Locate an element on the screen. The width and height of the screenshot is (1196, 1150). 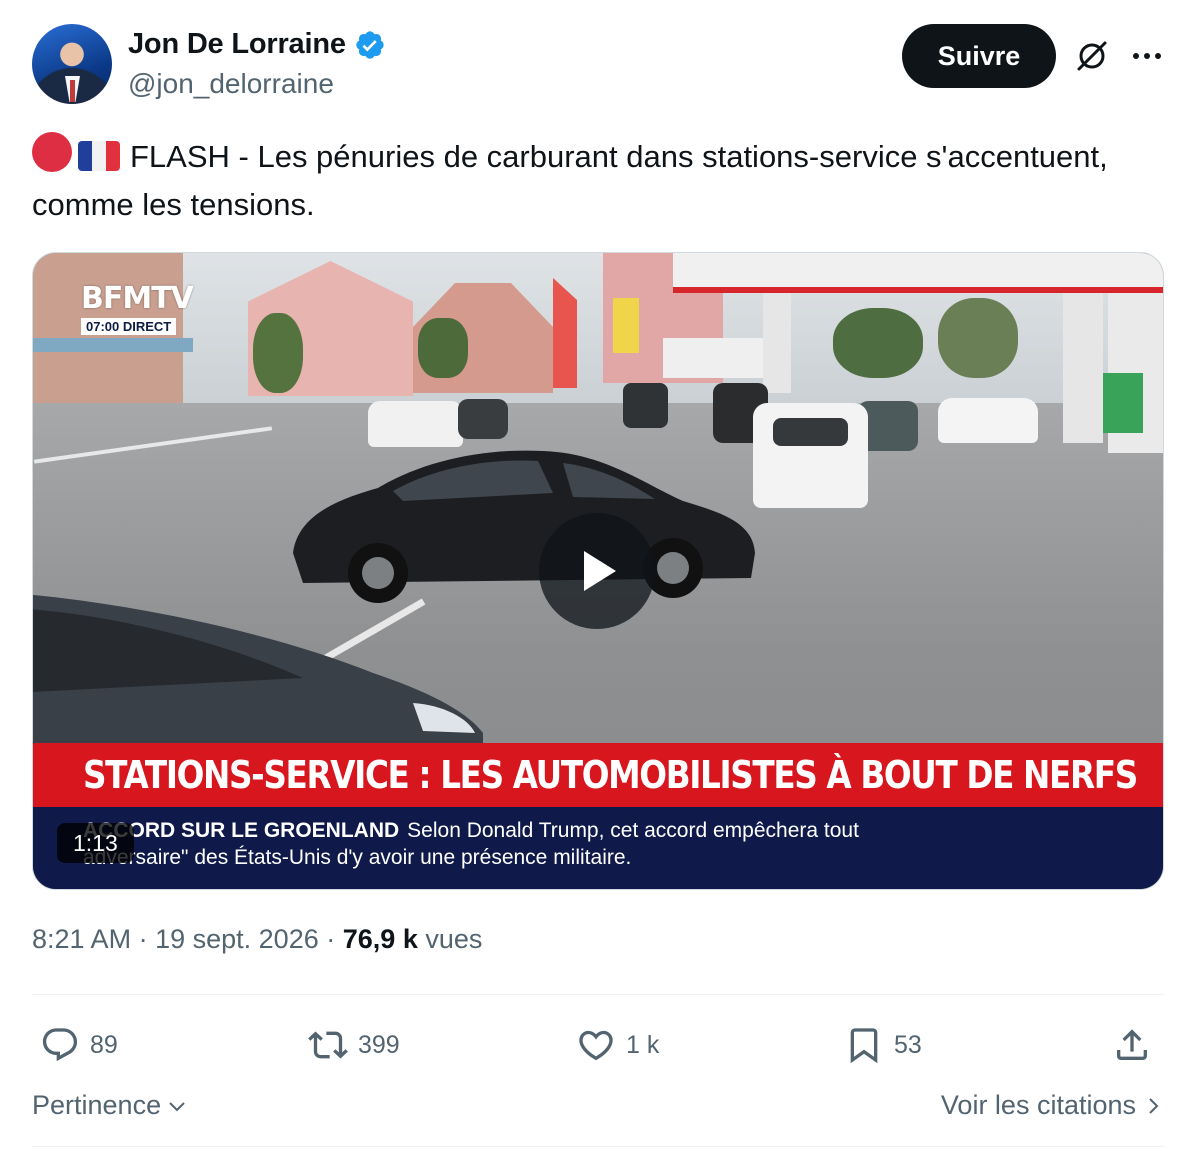
tweet-time: 8:21 AM is located at coordinates (81, 939).